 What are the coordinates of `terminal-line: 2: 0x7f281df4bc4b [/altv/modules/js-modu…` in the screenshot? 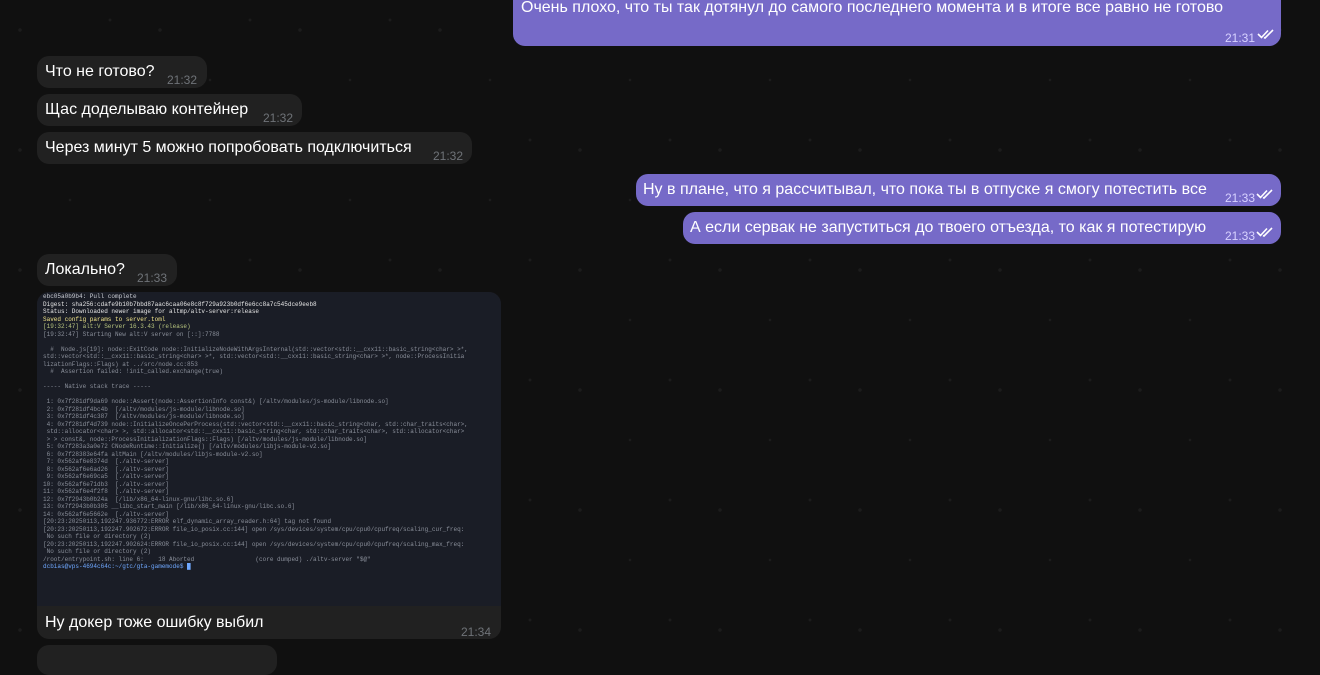 It's located at (144, 409).